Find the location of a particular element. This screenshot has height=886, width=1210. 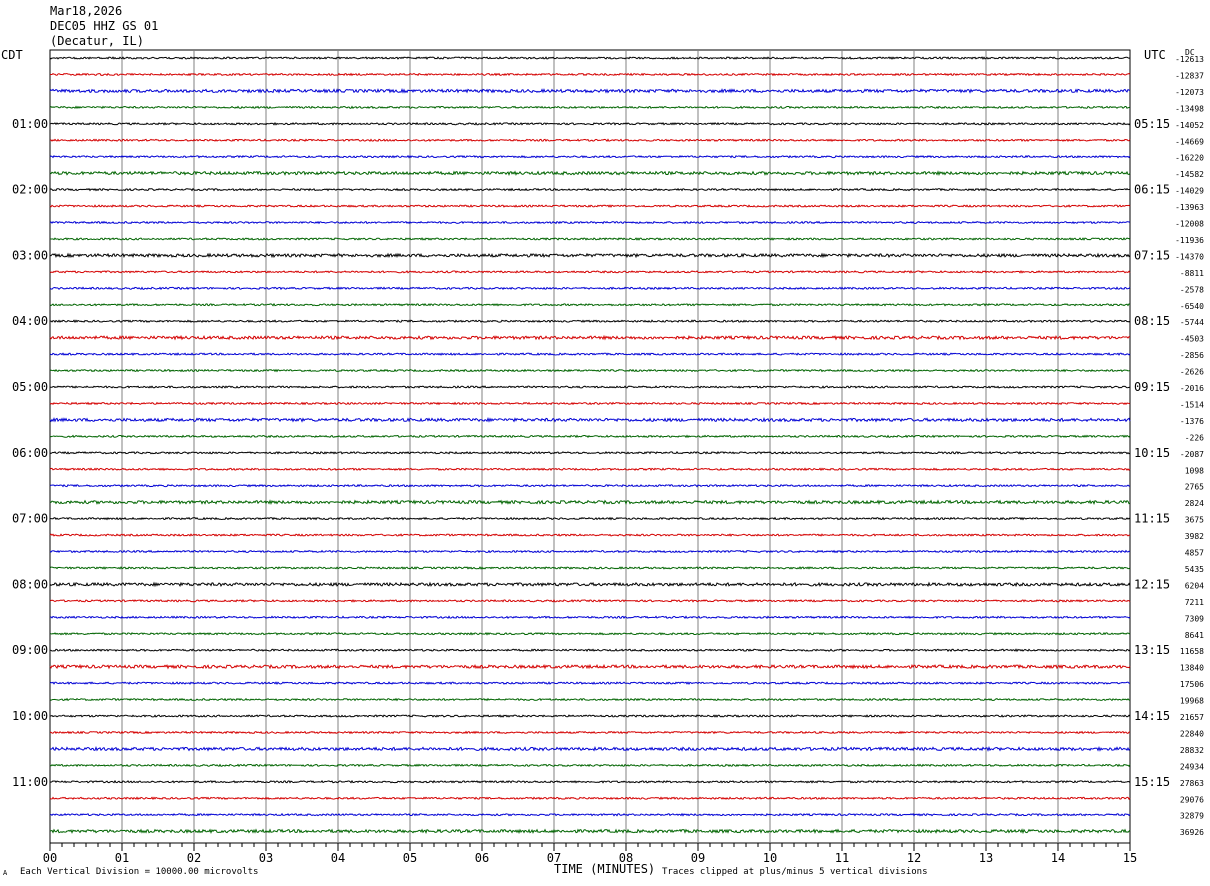

left-hour-label: 11:00 is located at coordinates (30, 782).